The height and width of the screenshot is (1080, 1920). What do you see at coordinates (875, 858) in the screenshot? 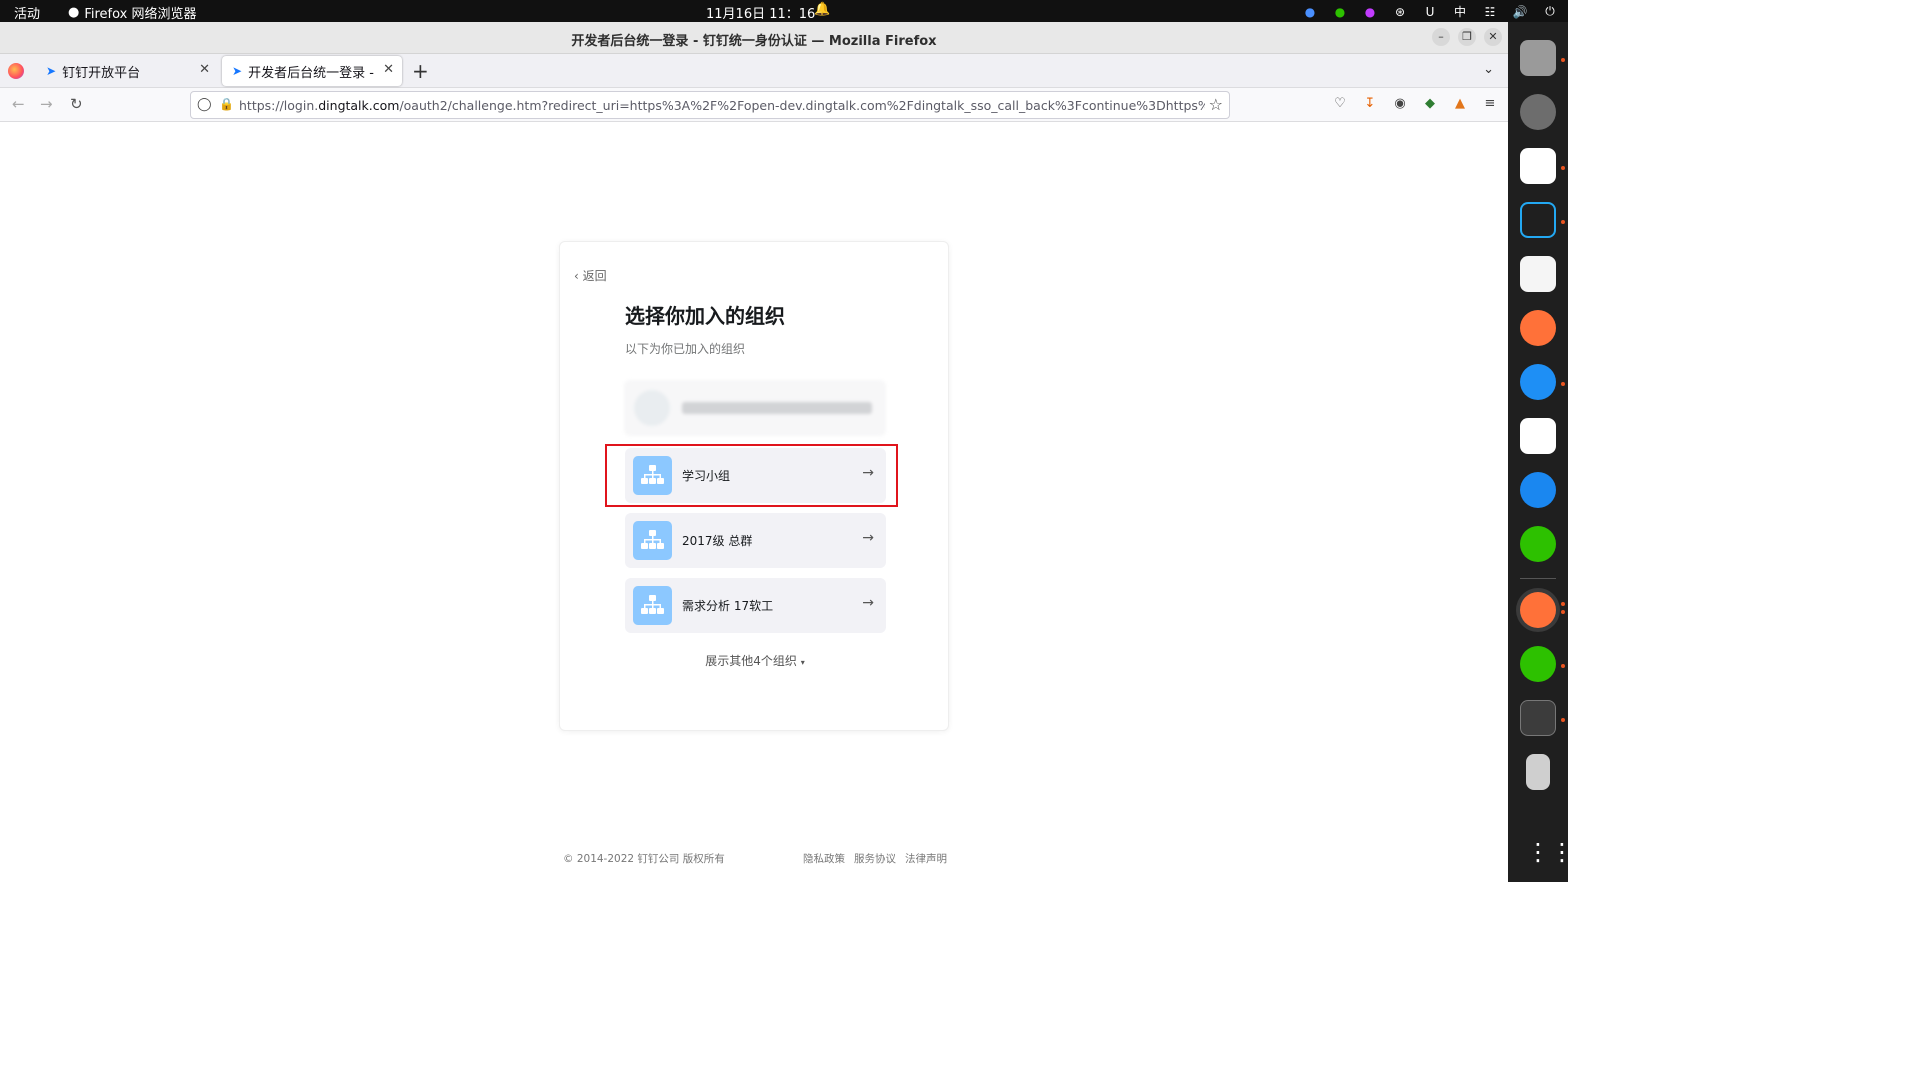
I see `terms-of-service-link: 服务协议` at bounding box center [875, 858].